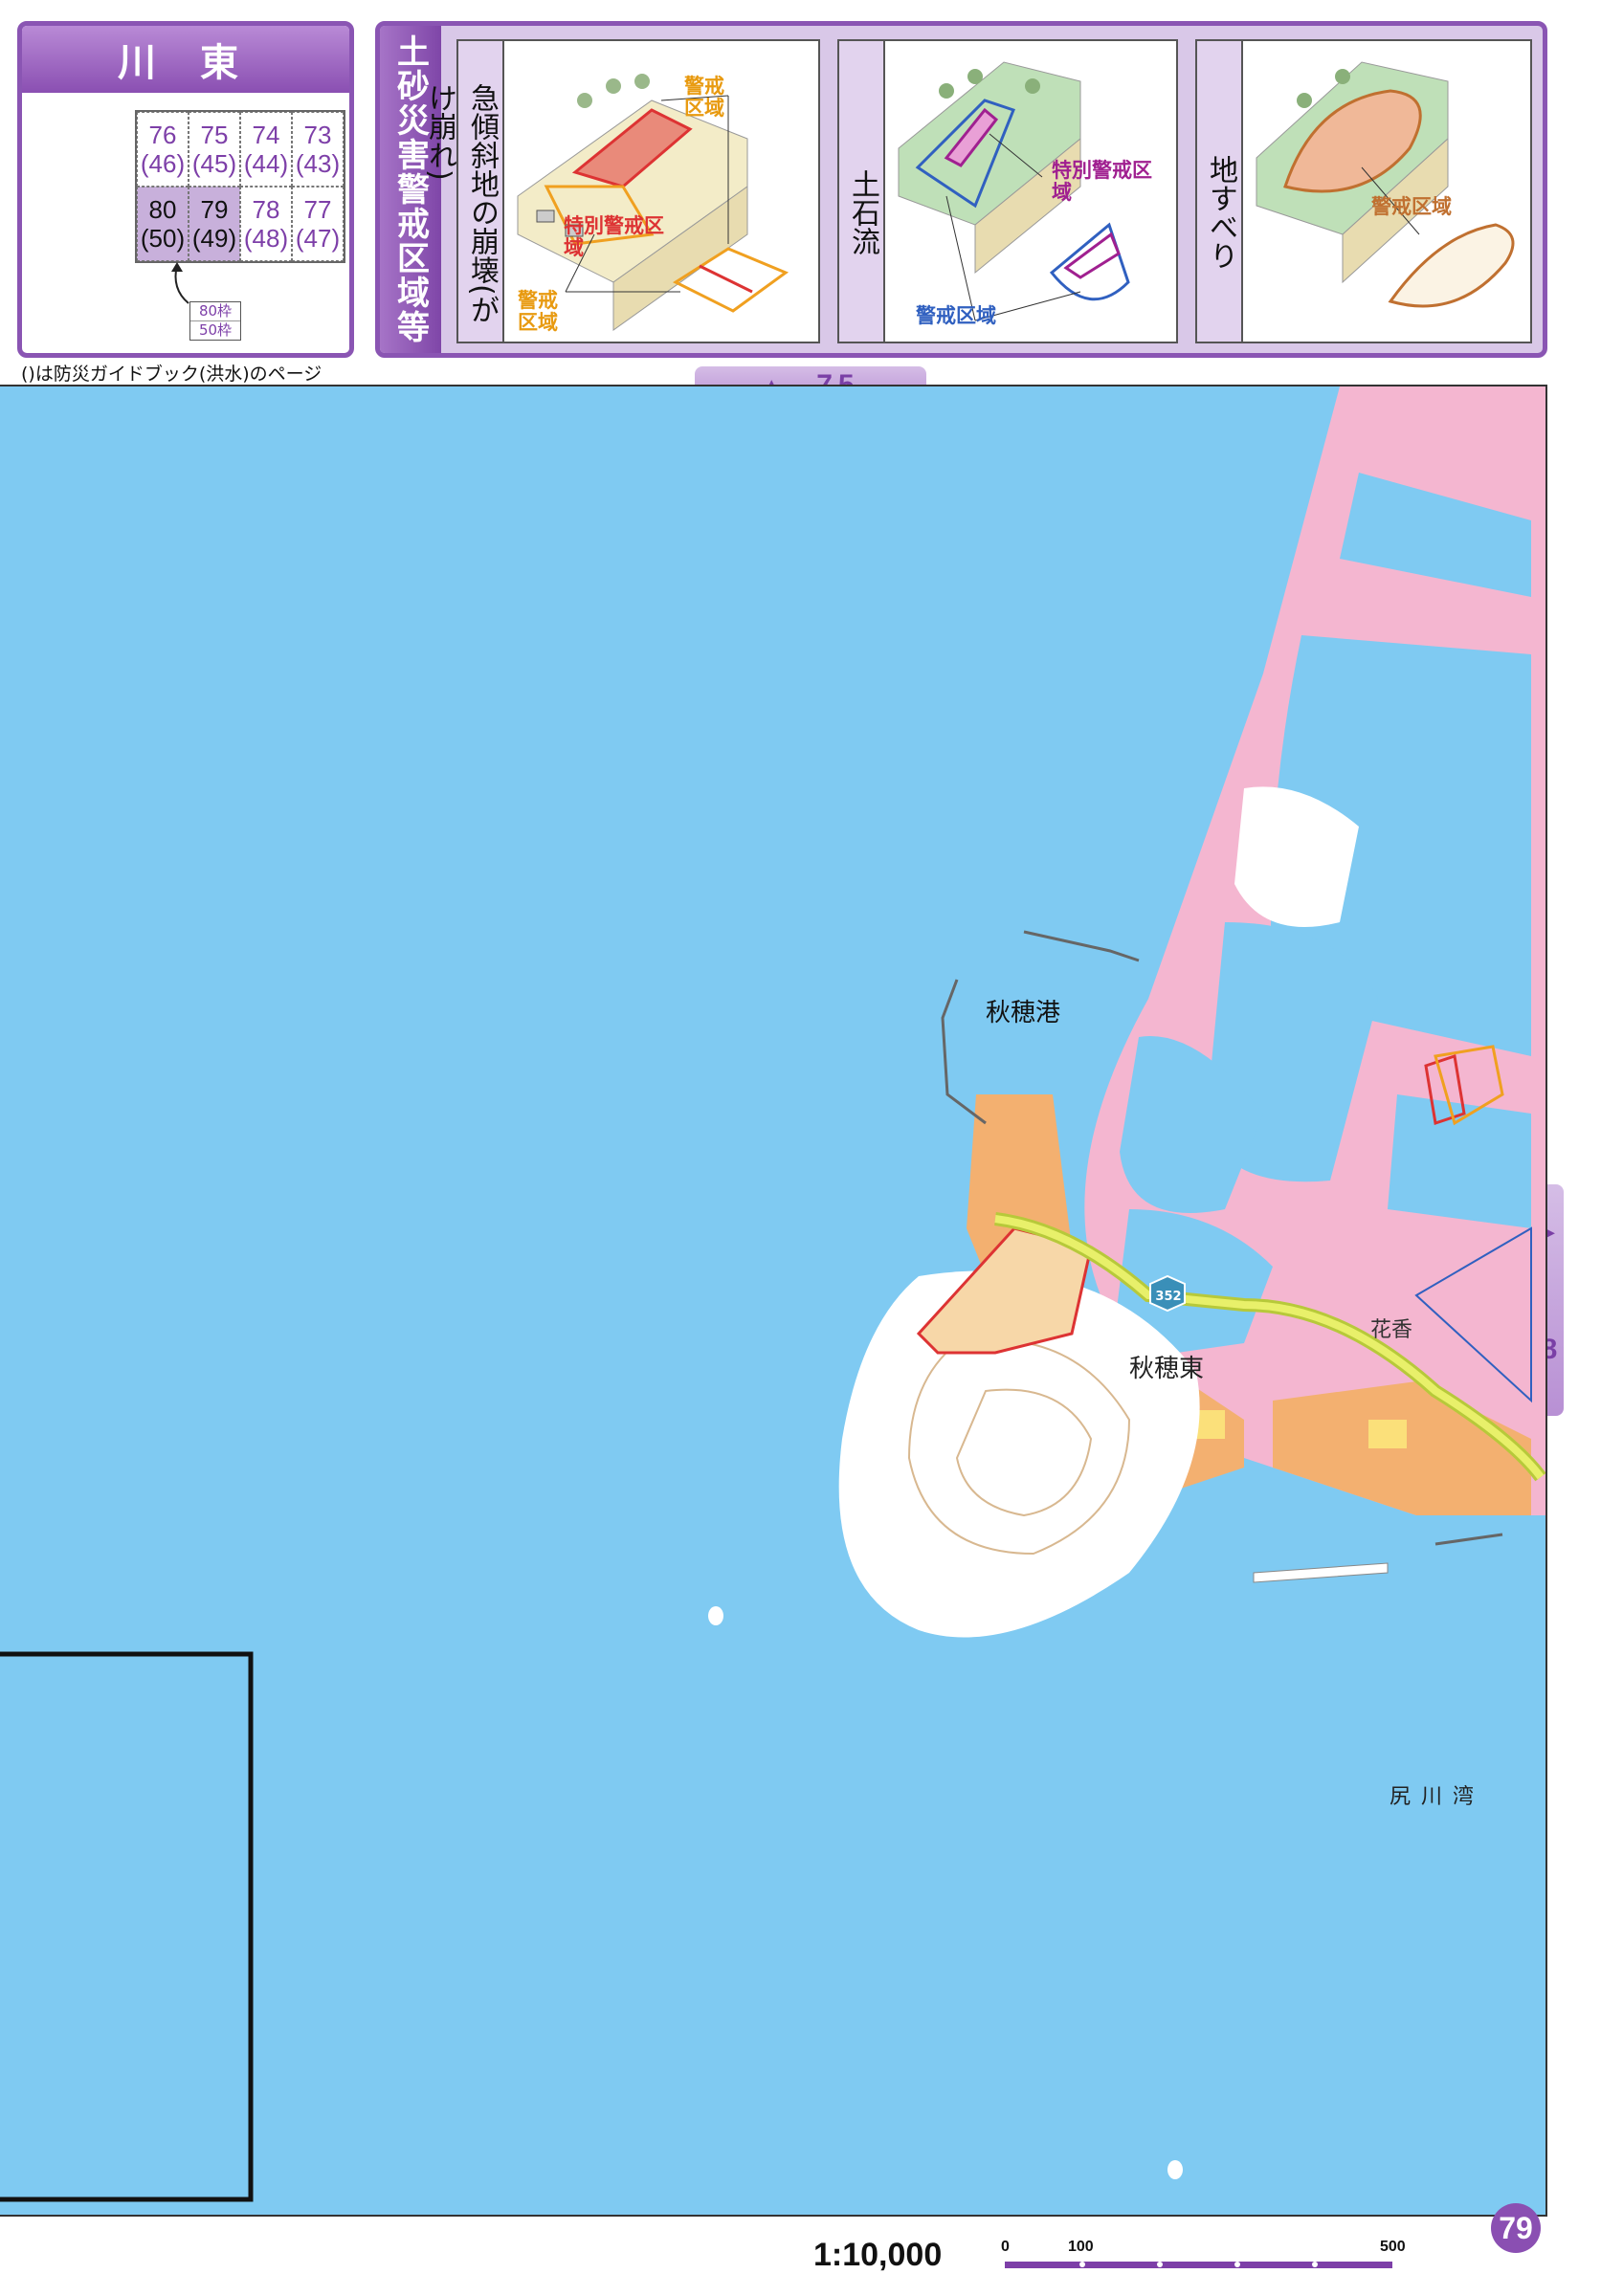 This screenshot has height=2296, width=1623. What do you see at coordinates (1023, 1013) in the screenshot?
I see `label-port: 秋穂港` at bounding box center [1023, 1013].